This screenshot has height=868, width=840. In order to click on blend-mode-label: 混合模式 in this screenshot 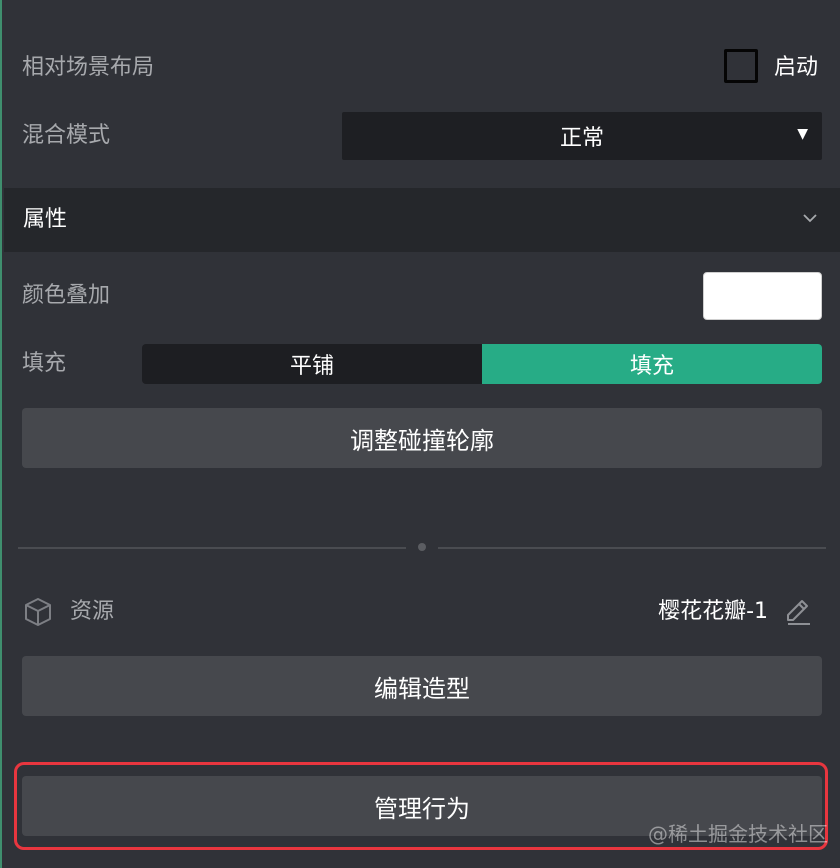, I will do `click(66, 135)`.